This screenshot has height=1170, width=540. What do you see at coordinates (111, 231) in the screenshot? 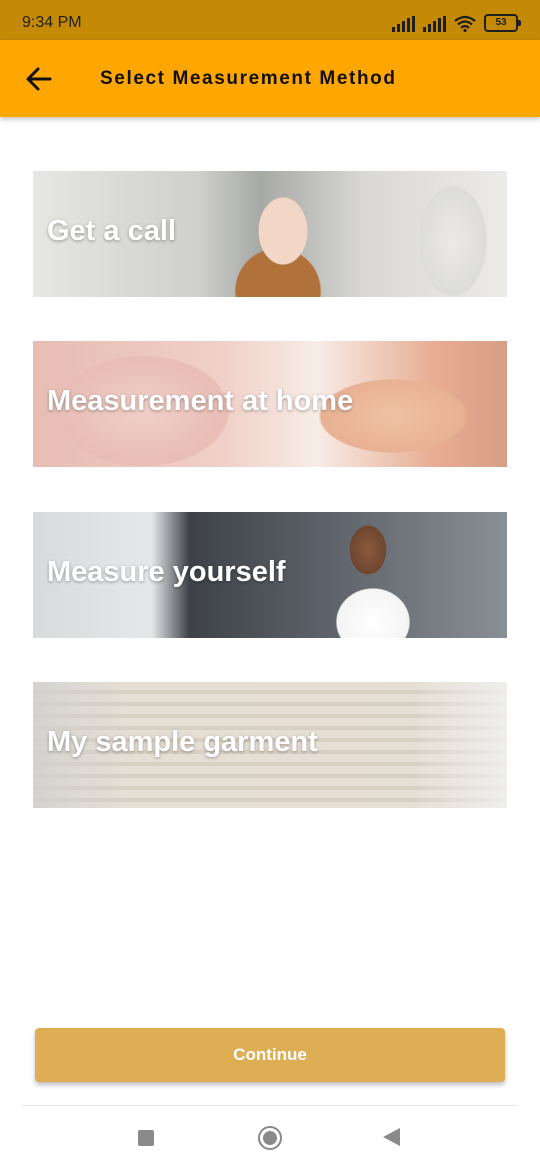
I see `option-label: Get a call` at bounding box center [111, 231].